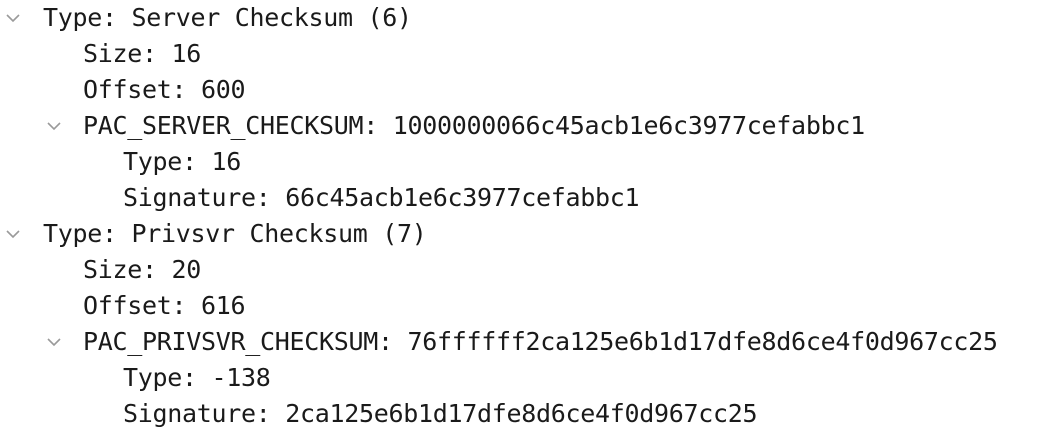 Image resolution: width=1062 pixels, height=432 pixels. I want to click on tree-leaf-label: Size: 16, so click(142, 53).